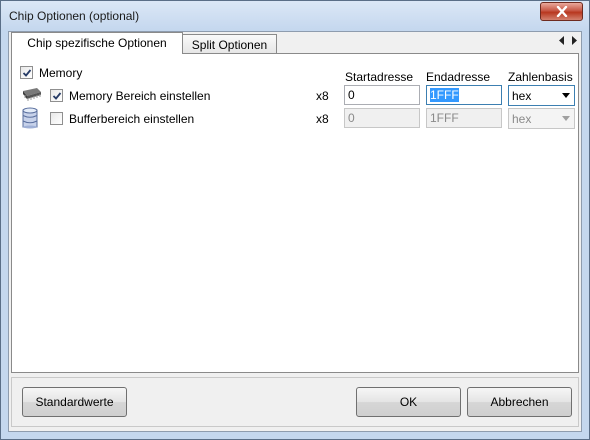 Image resolution: width=590 pixels, height=440 pixels. I want to click on memory-range-checkbox, so click(56, 95).